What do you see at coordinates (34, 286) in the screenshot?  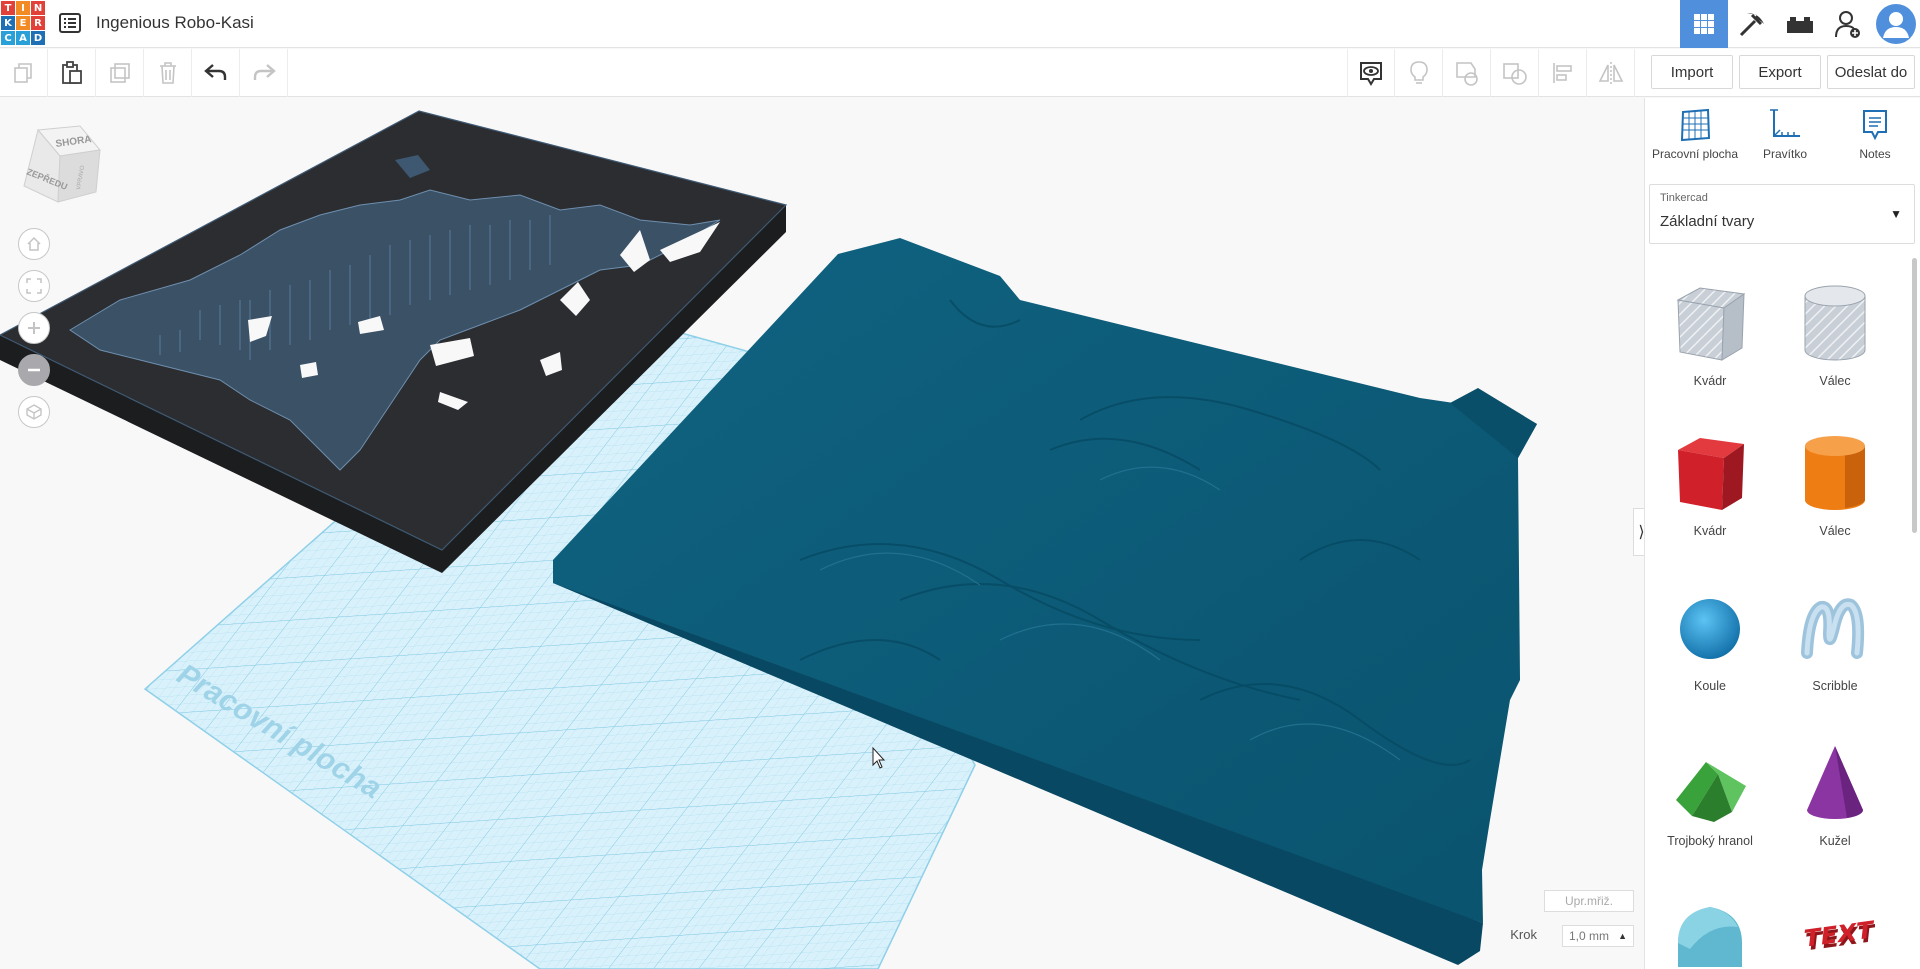 I see `fit-view-icon` at bounding box center [34, 286].